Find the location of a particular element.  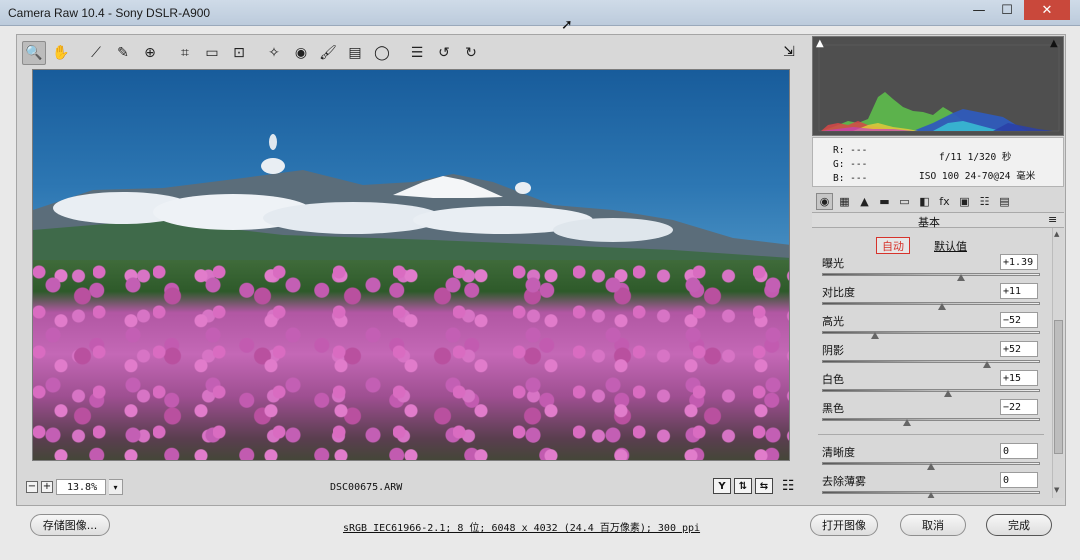

zoom-level-field: 13.8% is located at coordinates (81, 487).